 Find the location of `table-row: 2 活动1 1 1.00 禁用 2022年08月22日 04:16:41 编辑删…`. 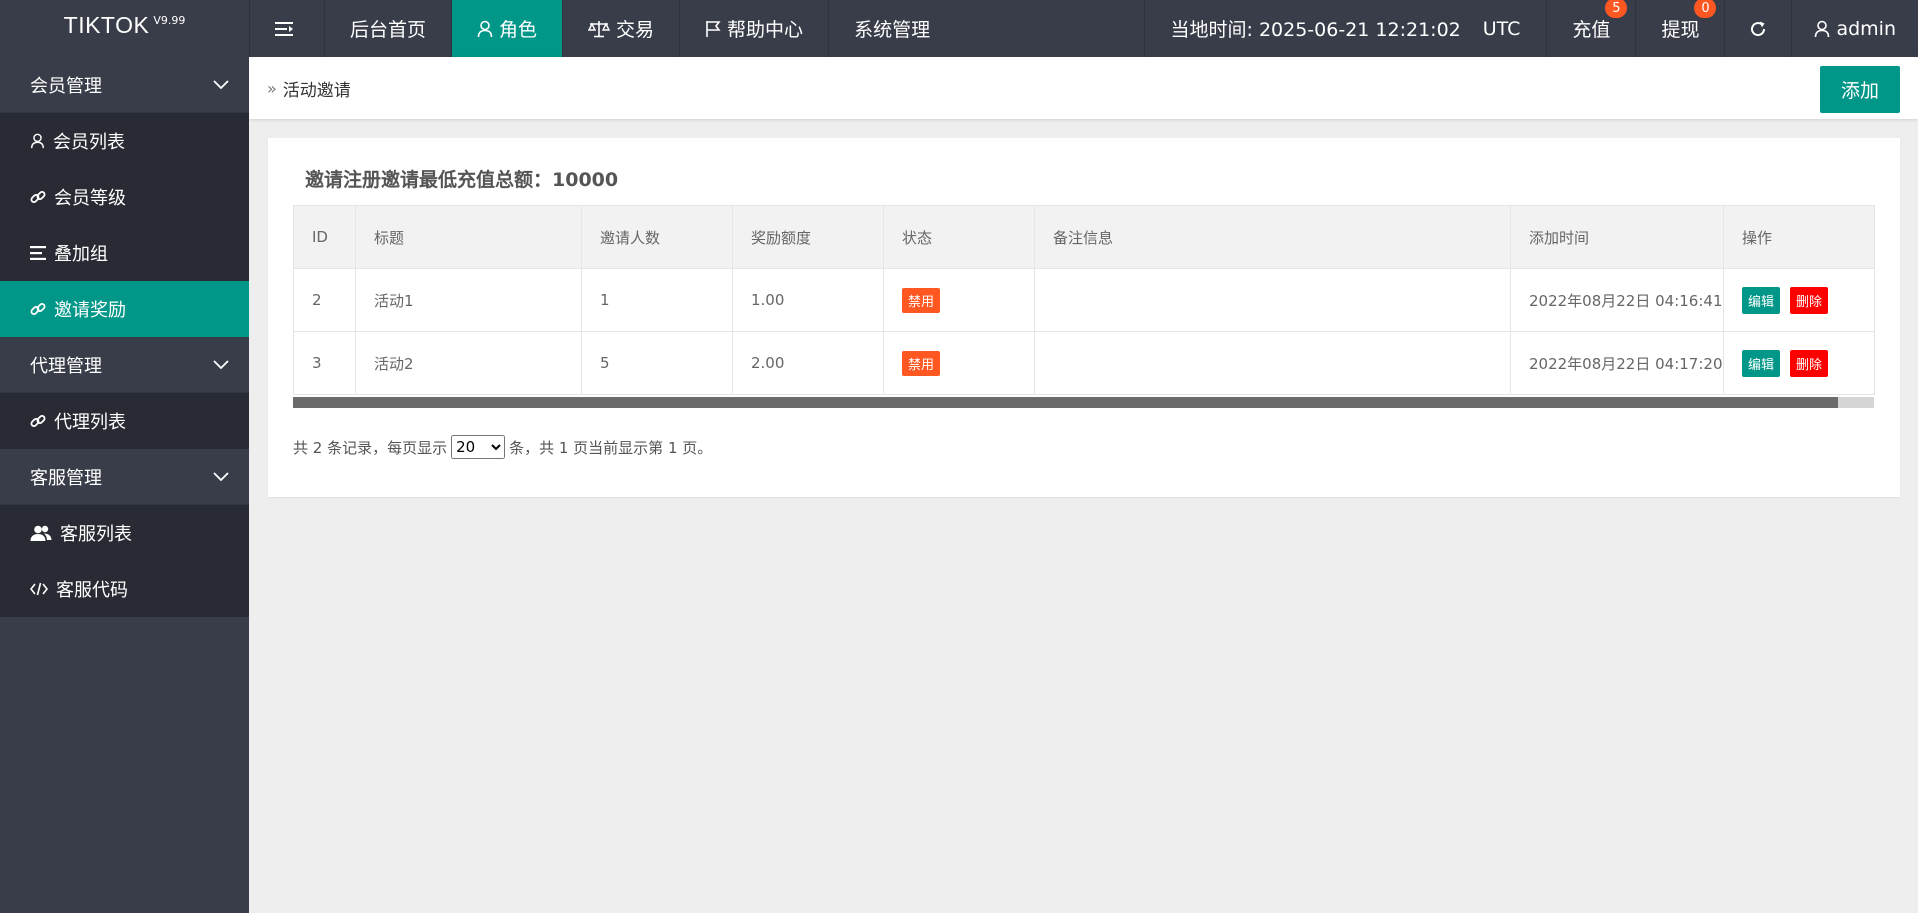

table-row: 2 活动1 1 1.00 禁用 2022年08月22日 04:16:41 编辑删… is located at coordinates (1084, 300).